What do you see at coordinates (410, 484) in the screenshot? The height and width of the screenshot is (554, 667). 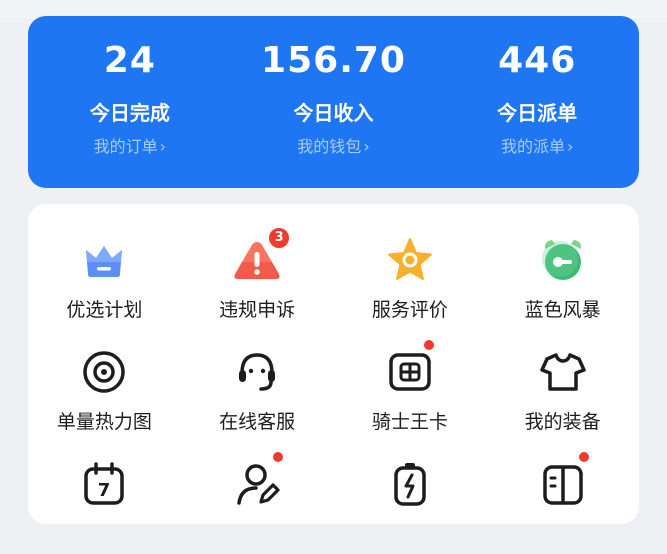 I see `battery-icon` at bounding box center [410, 484].